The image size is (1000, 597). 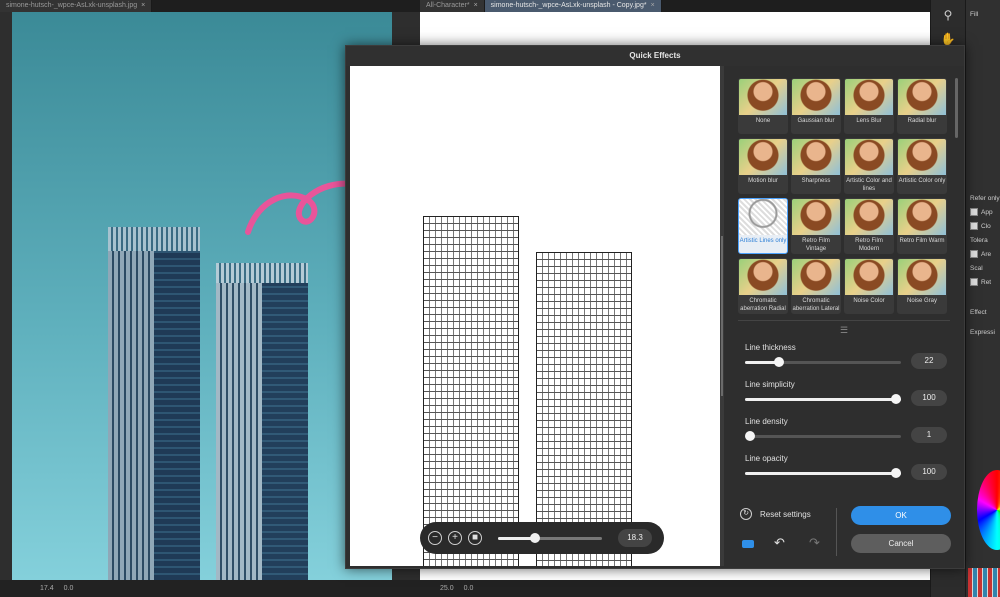 What do you see at coordinates (922, 106) in the screenshot?
I see `effect-item: Radial blur` at bounding box center [922, 106].